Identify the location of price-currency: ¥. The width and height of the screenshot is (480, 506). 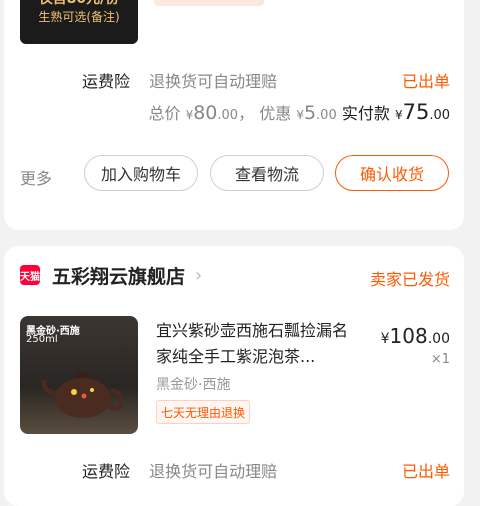
(385, 339).